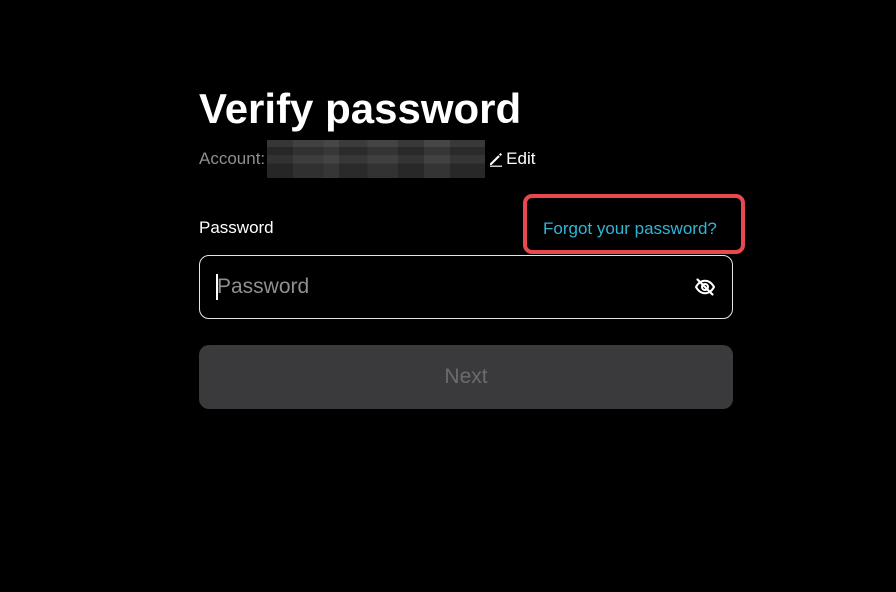 The image size is (896, 592). I want to click on eye-off-icon, so click(705, 287).